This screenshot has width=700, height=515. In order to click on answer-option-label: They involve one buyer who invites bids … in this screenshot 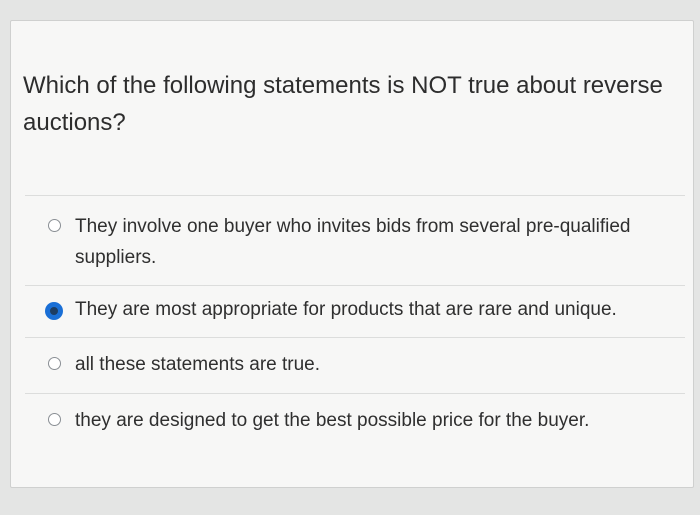, I will do `click(353, 242)`.